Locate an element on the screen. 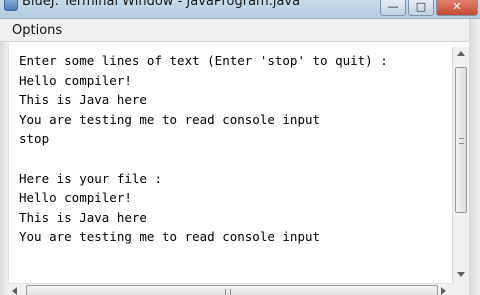 The height and width of the screenshot is (295, 480). horizontal-scrollbar is located at coordinates (230, 289).